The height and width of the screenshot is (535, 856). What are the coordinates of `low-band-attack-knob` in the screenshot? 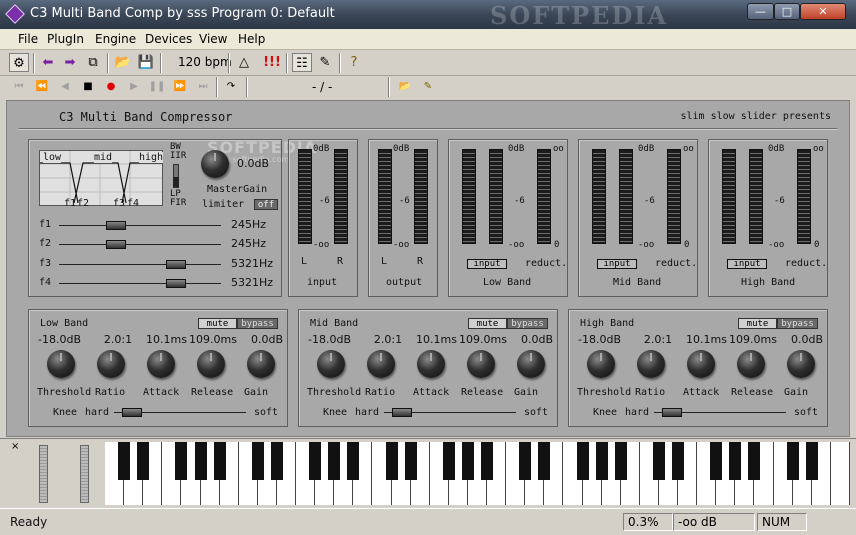 It's located at (161, 364).